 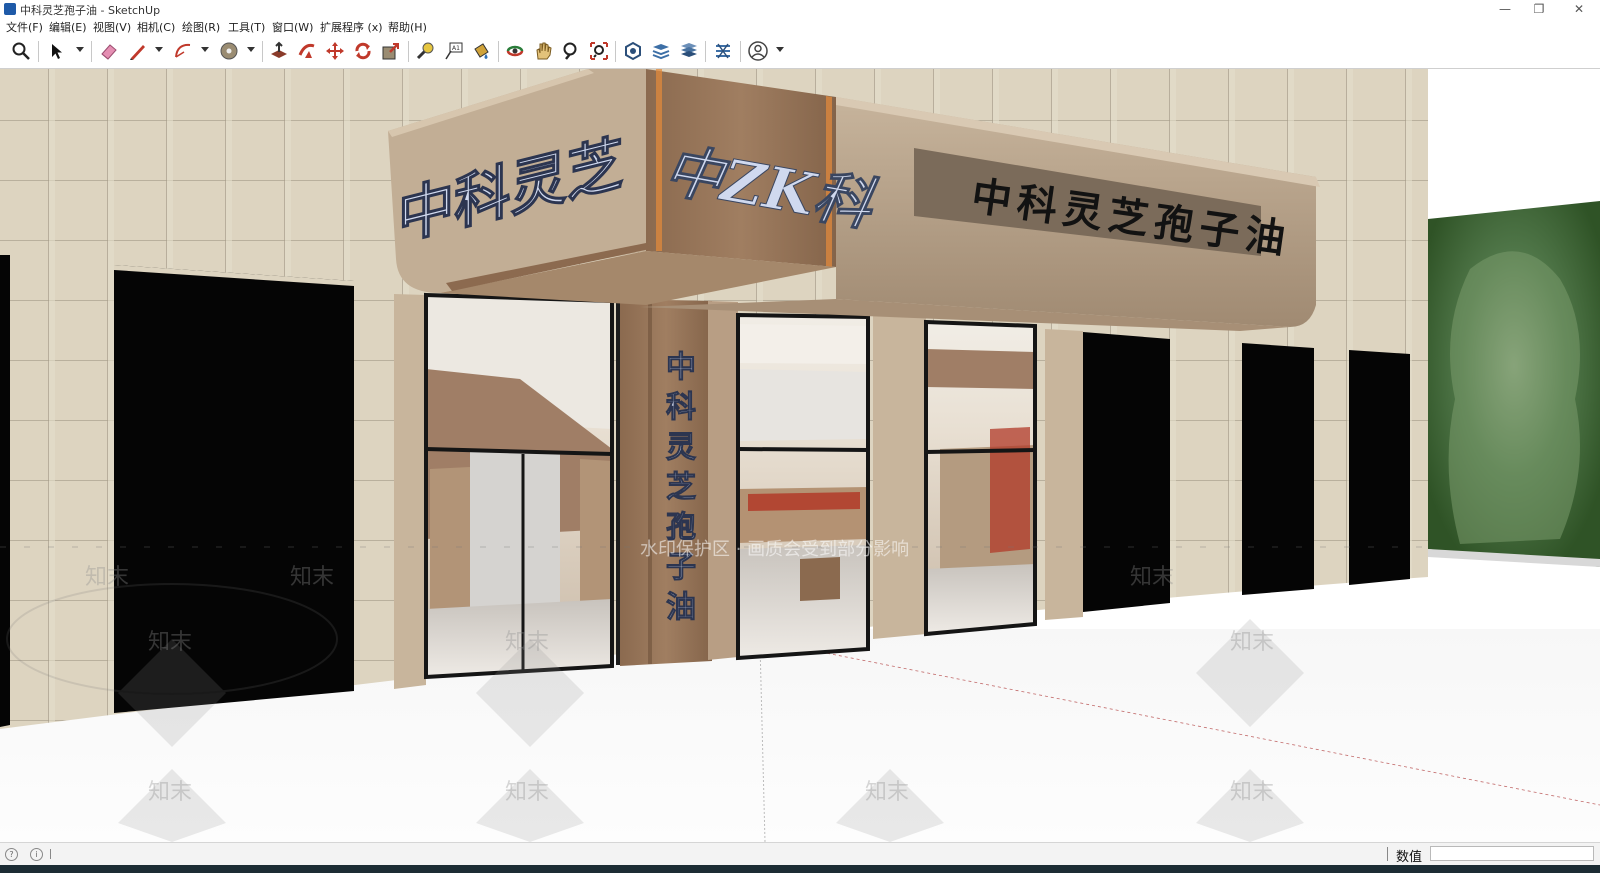 What do you see at coordinates (681, 447) in the screenshot?
I see `pillar-sign-char: 灵` at bounding box center [681, 447].